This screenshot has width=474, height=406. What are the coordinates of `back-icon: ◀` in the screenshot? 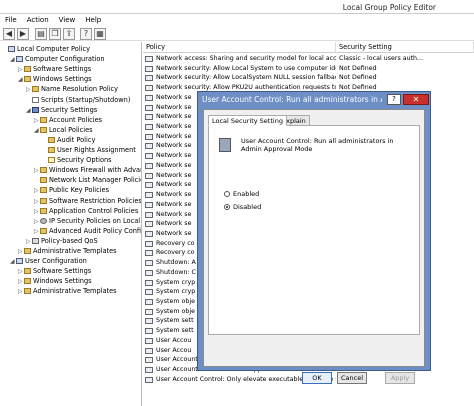 It's located at (9, 34).